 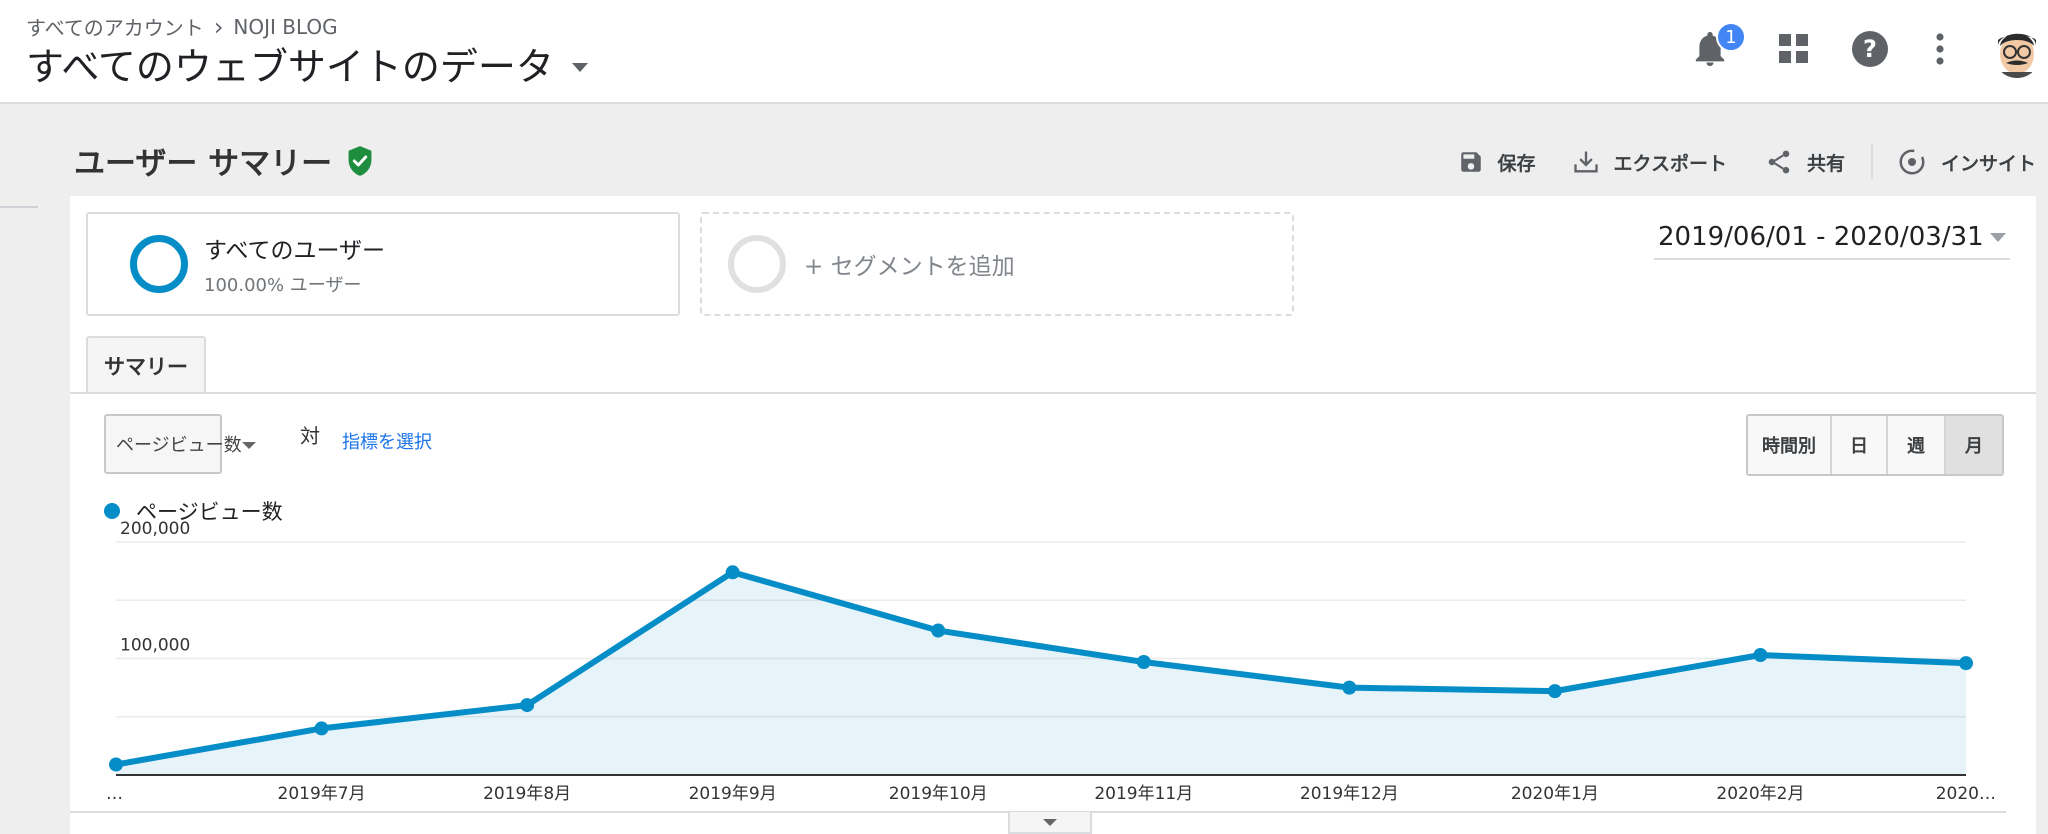 I want to click on legend-label: ページビュー数, so click(x=209, y=512).